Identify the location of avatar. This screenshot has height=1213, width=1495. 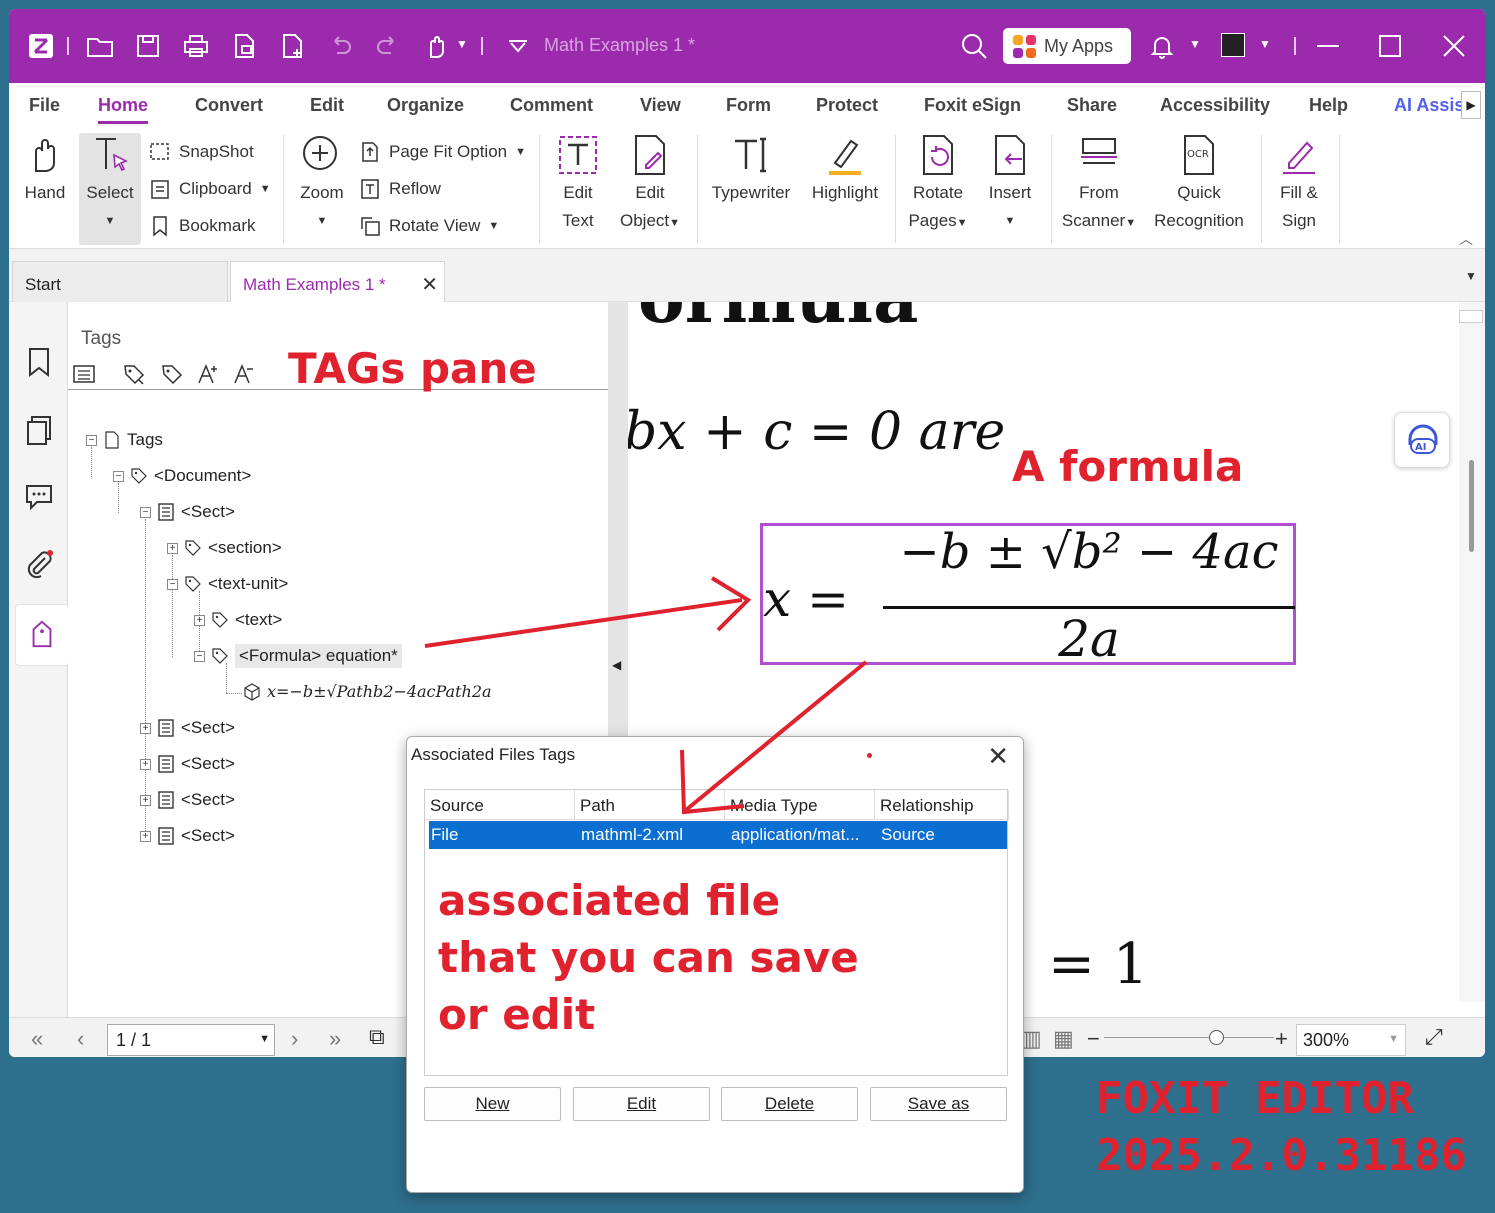
(1233, 45).